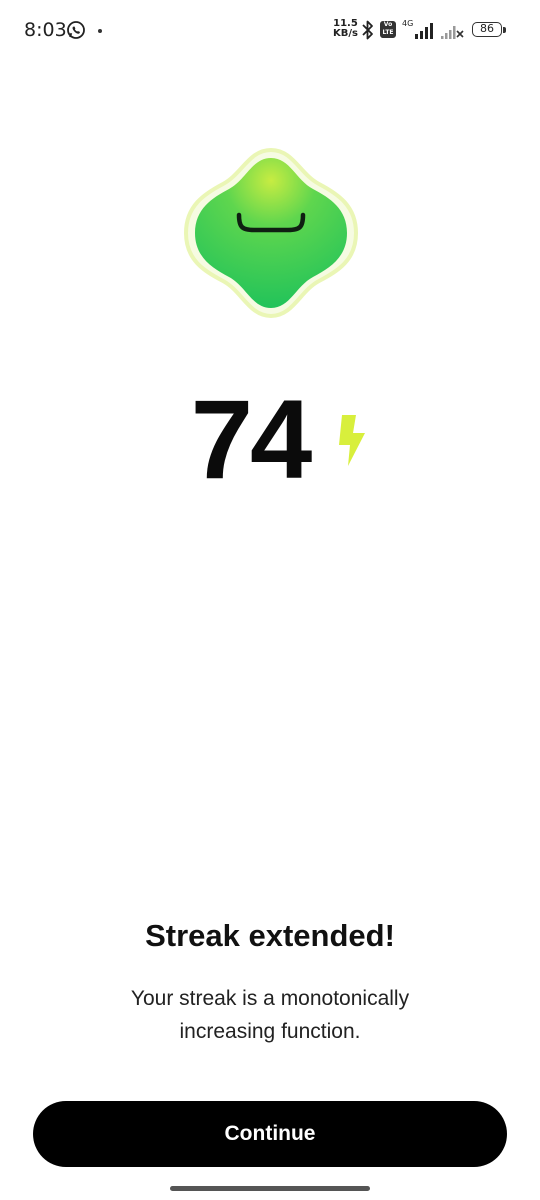 This screenshot has height=1200, width=540. I want to click on signal-strength-icon: 4G, so click(417, 29).